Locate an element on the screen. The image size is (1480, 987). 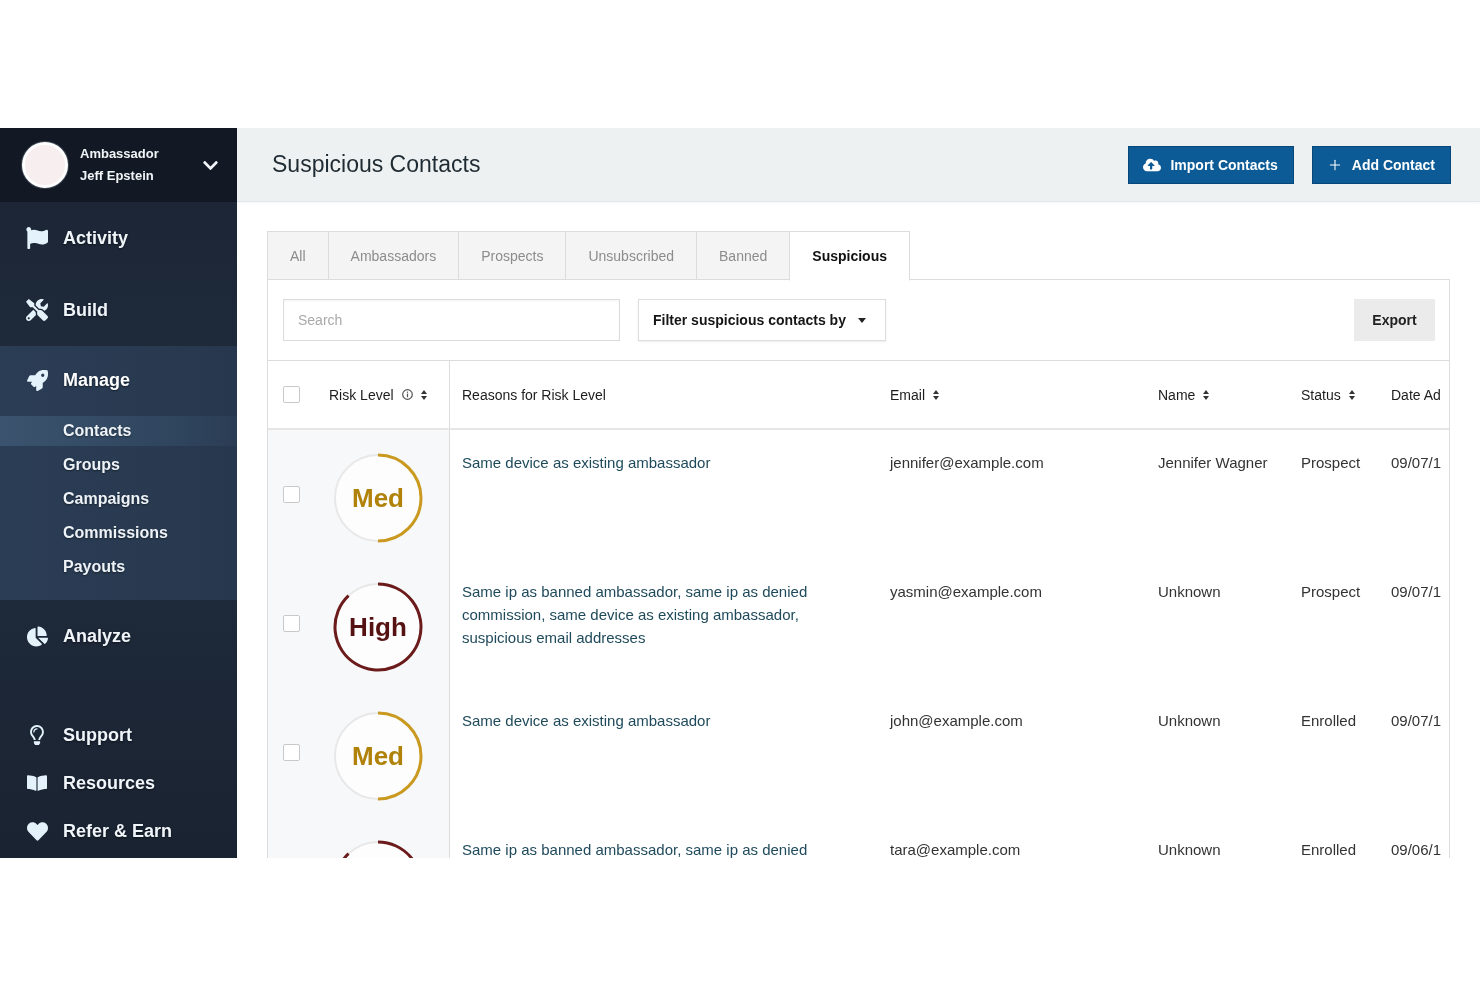
column-header: Email is located at coordinates (907, 394).